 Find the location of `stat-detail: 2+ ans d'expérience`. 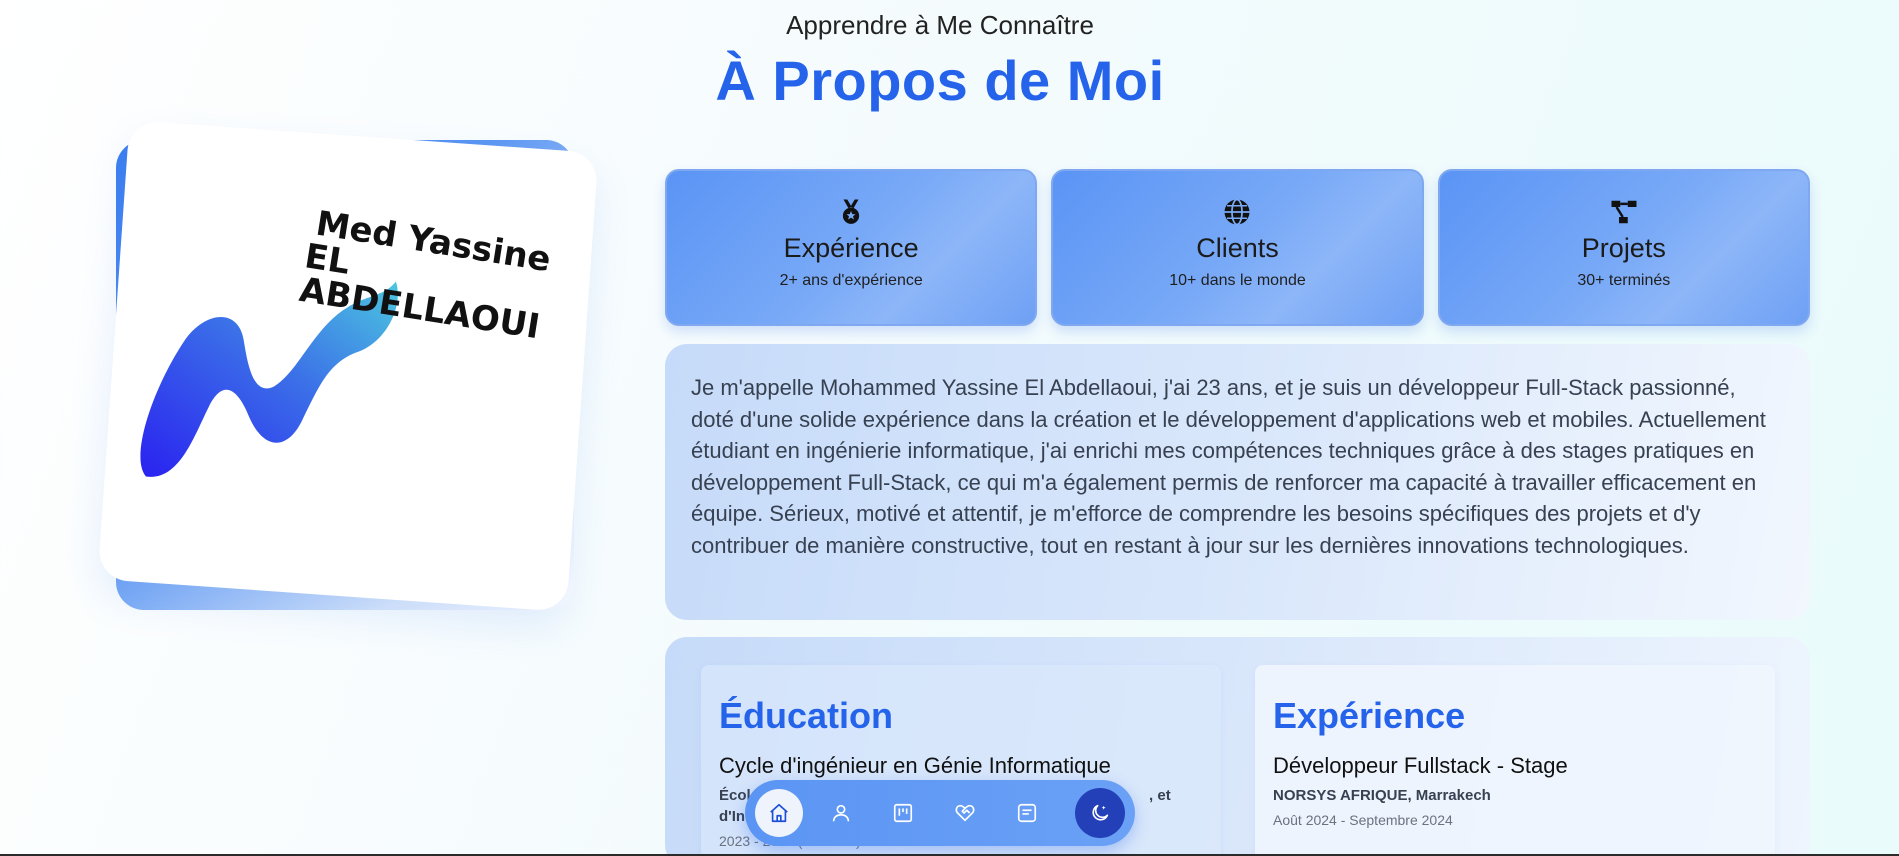

stat-detail: 2+ ans d'expérience is located at coordinates (851, 280).